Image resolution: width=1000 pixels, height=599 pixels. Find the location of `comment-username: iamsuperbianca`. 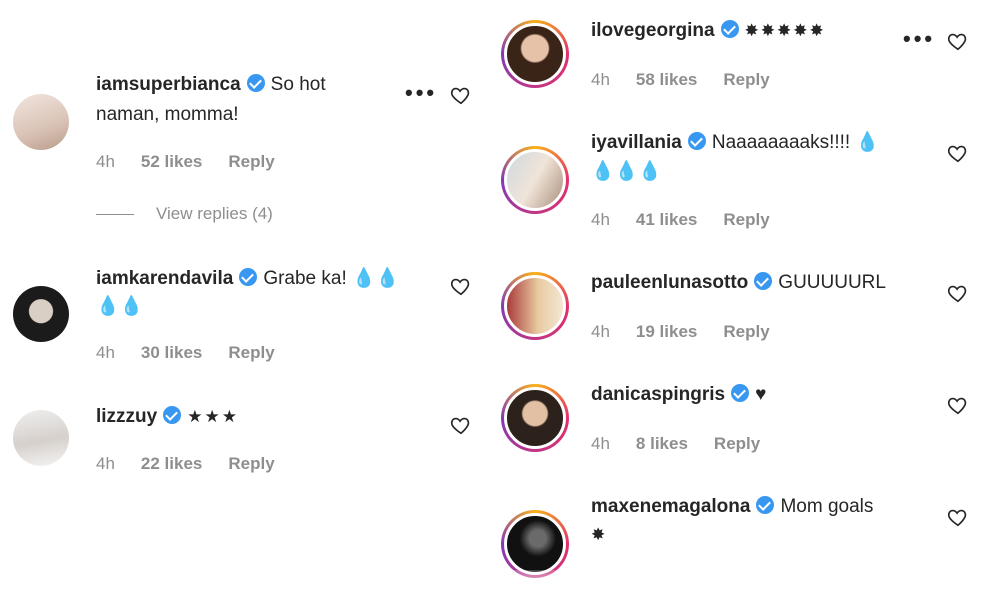

comment-username: iamsuperbianca is located at coordinates (168, 84).